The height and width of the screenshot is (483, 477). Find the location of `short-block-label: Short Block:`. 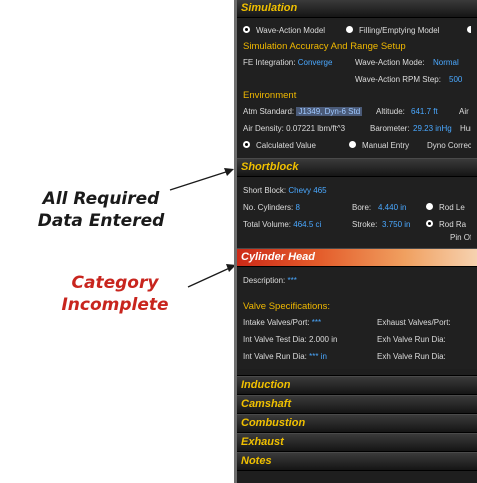

short-block-label: Short Block: is located at coordinates (265, 190).